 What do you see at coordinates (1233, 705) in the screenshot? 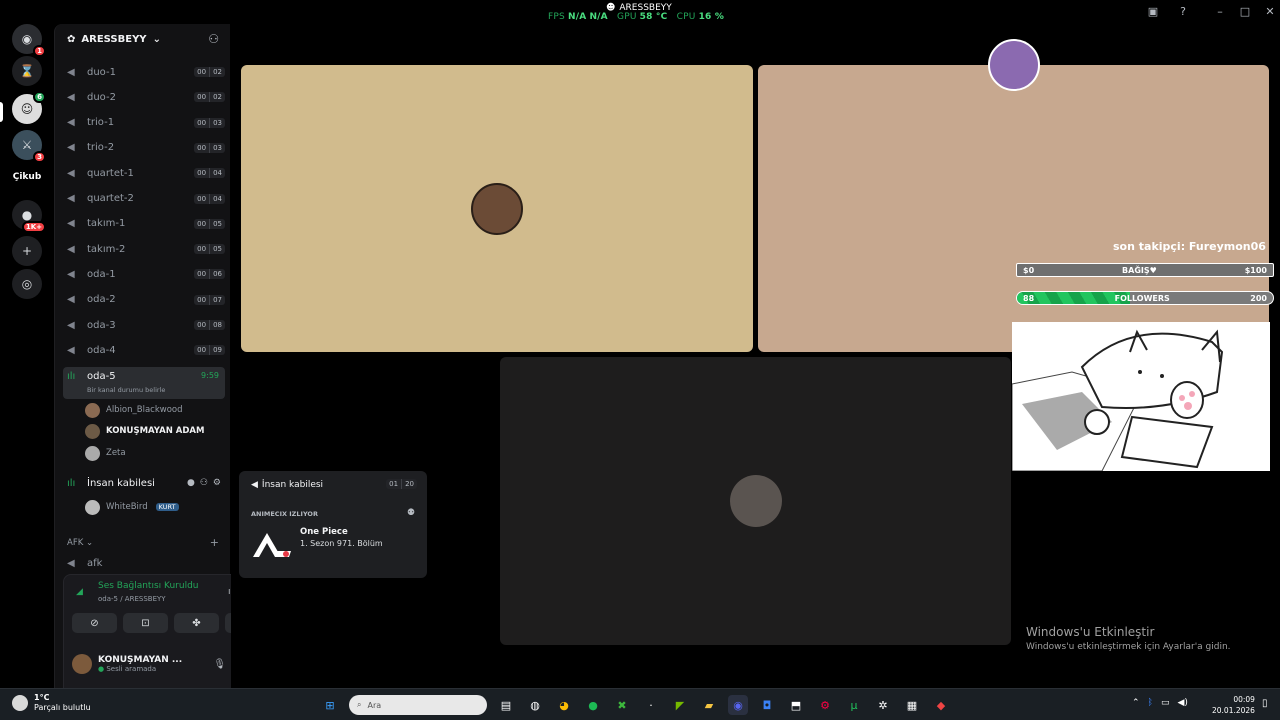
I see `clock: 00:09 20.01.2026` at bounding box center [1233, 705].